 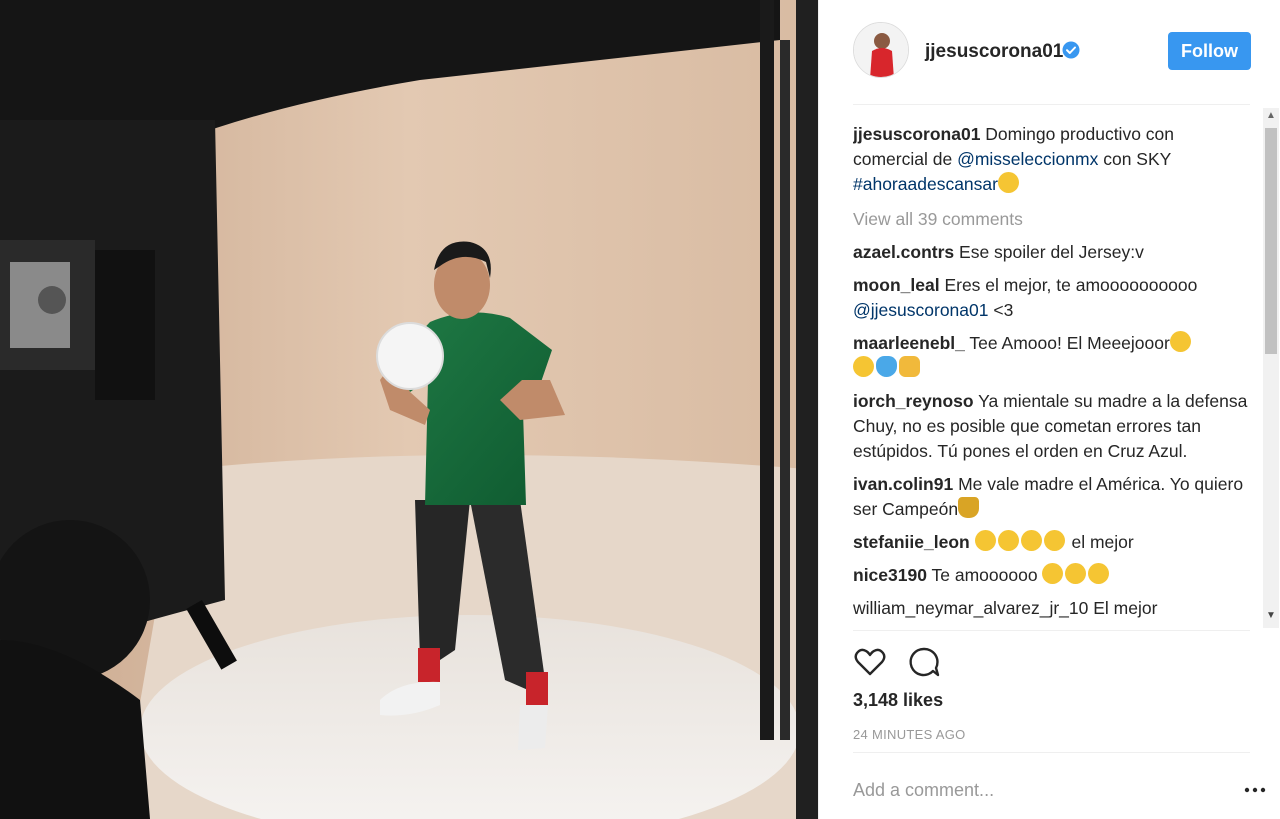 What do you see at coordinates (1005, 608) in the screenshot?
I see `comment-partial-text: william_neymar_alvarez_jr_10 El mejor` at bounding box center [1005, 608].